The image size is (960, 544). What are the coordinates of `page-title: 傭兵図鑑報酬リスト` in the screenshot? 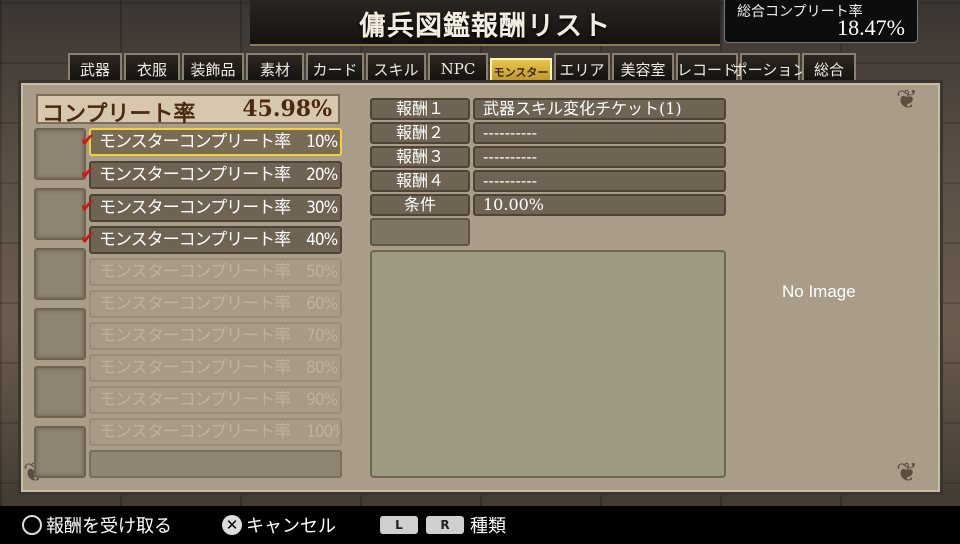 It's located at (485, 26).